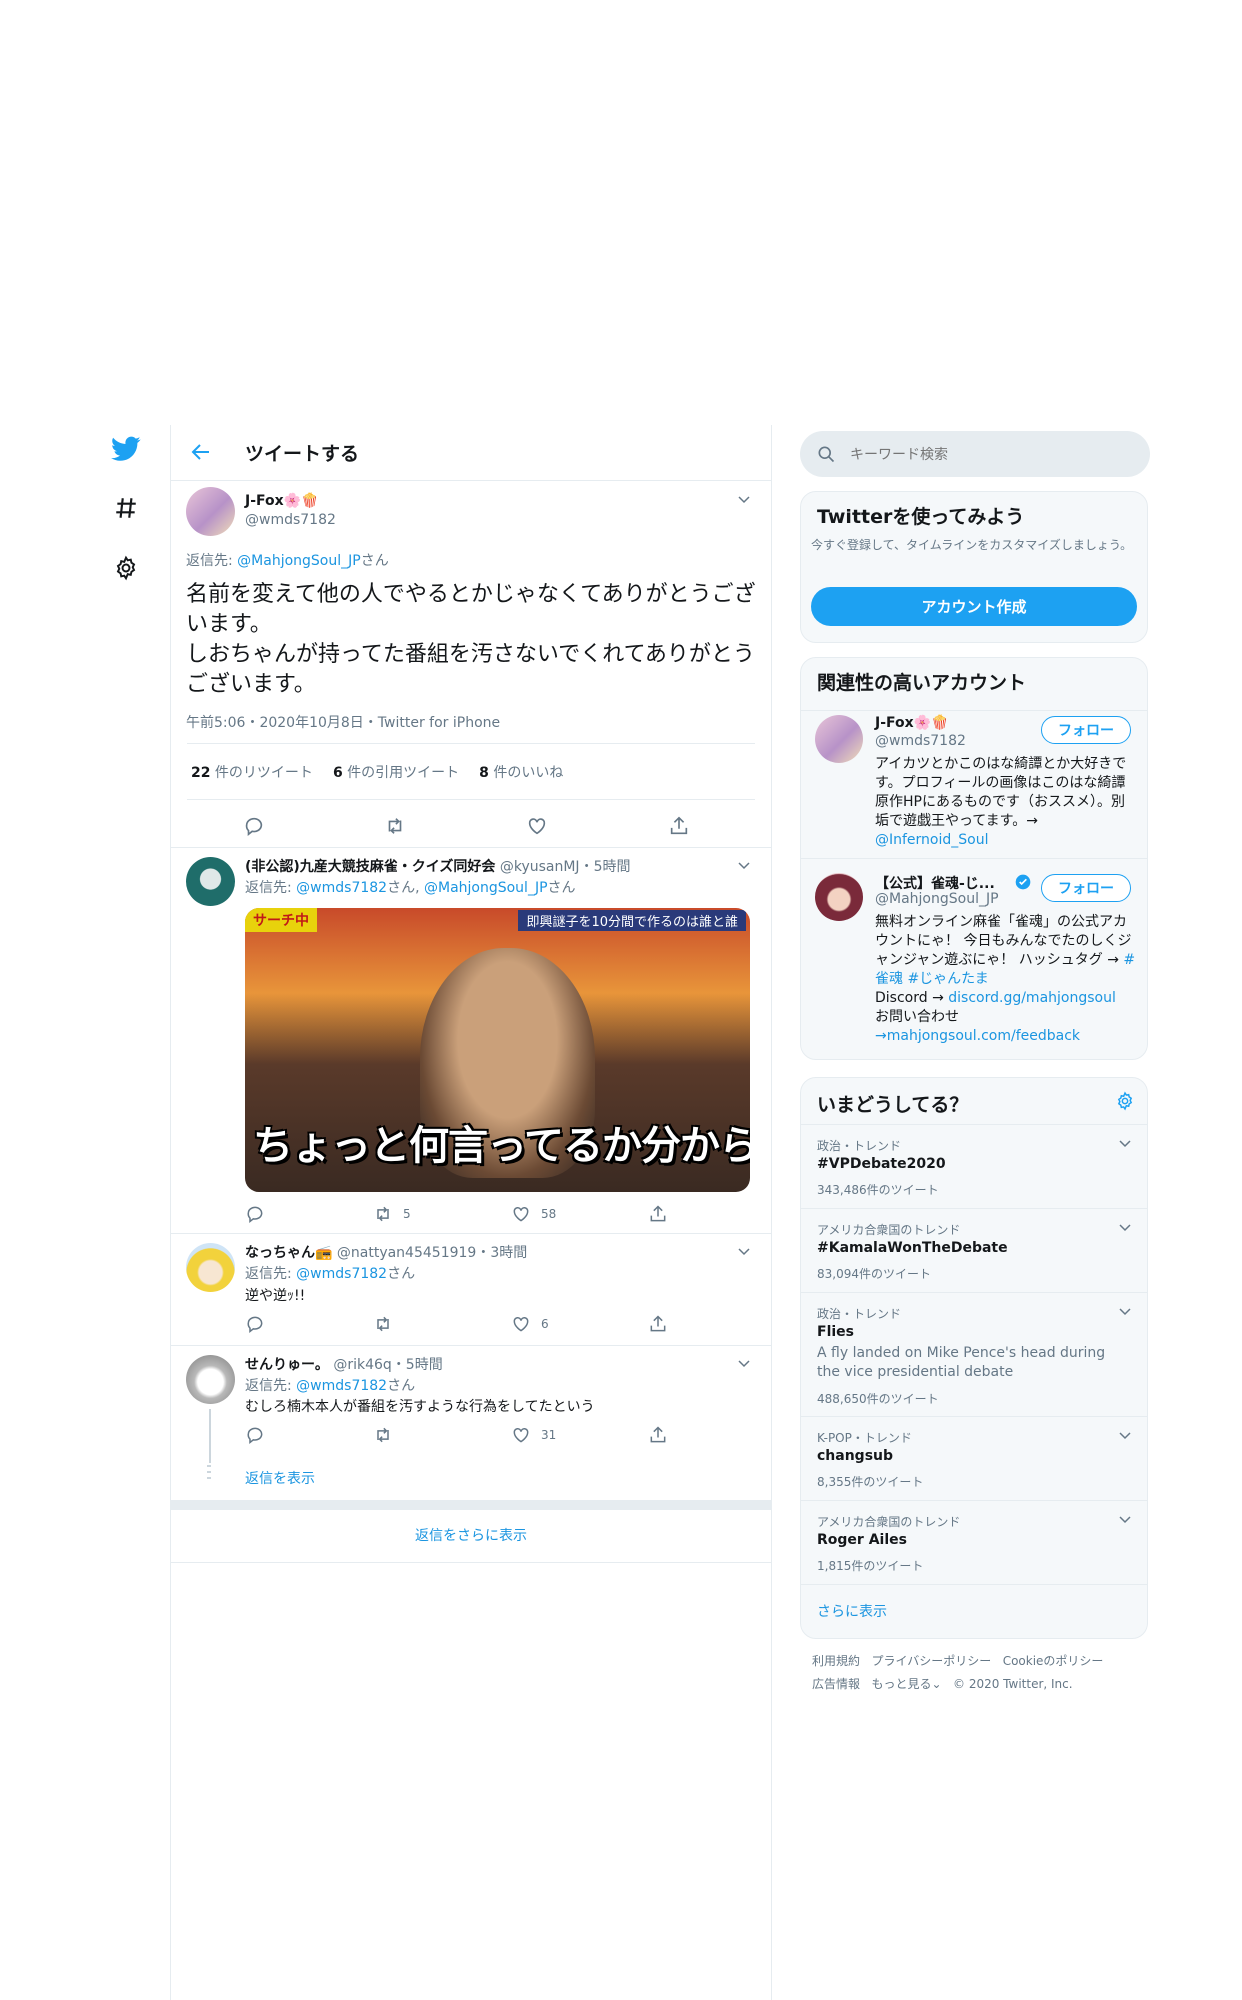 This screenshot has width=1242, height=2000. What do you see at coordinates (917, 1017) in the screenshot?
I see `account-bio-text: お問い合わせ` at bounding box center [917, 1017].